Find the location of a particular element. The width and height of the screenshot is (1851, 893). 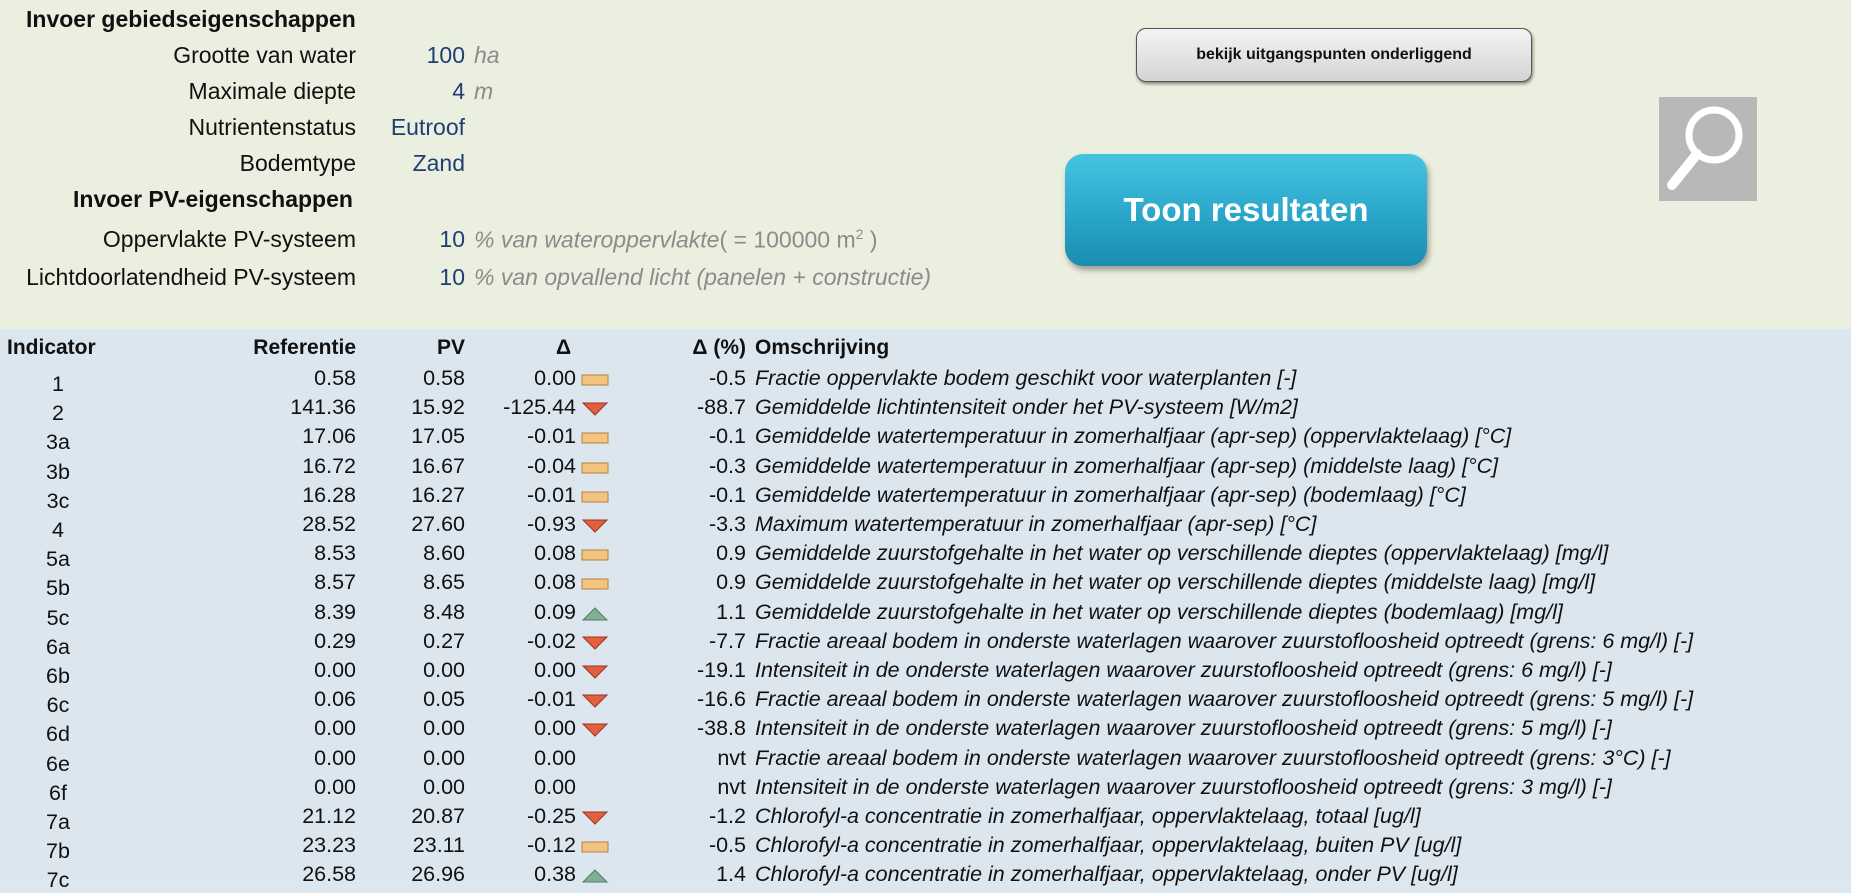

delta-cell: -0.02 is located at coordinates (551, 640).